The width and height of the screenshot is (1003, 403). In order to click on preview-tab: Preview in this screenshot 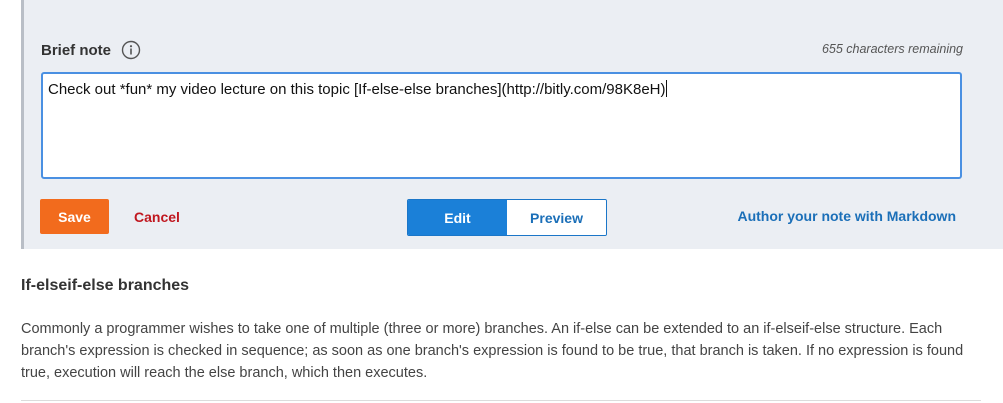, I will do `click(556, 217)`.